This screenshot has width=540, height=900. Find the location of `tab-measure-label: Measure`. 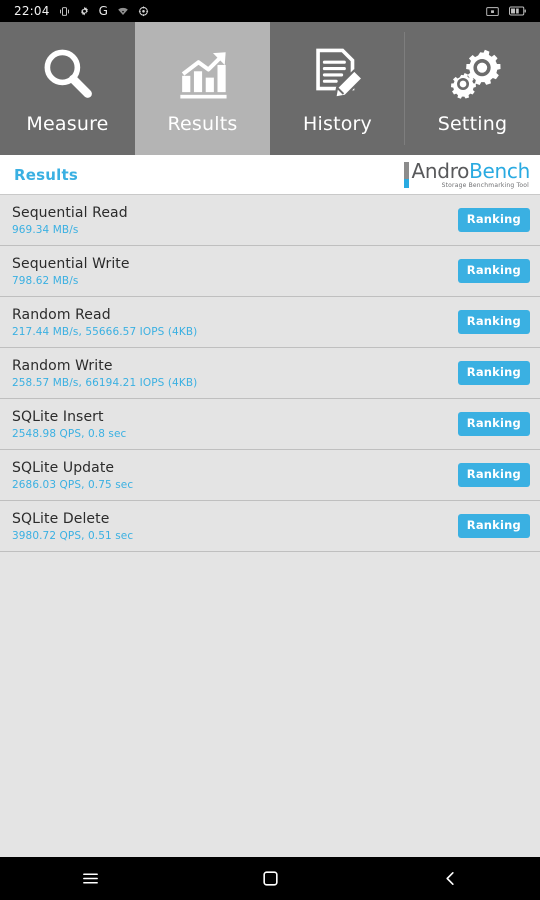

tab-measure-label: Measure is located at coordinates (67, 123).